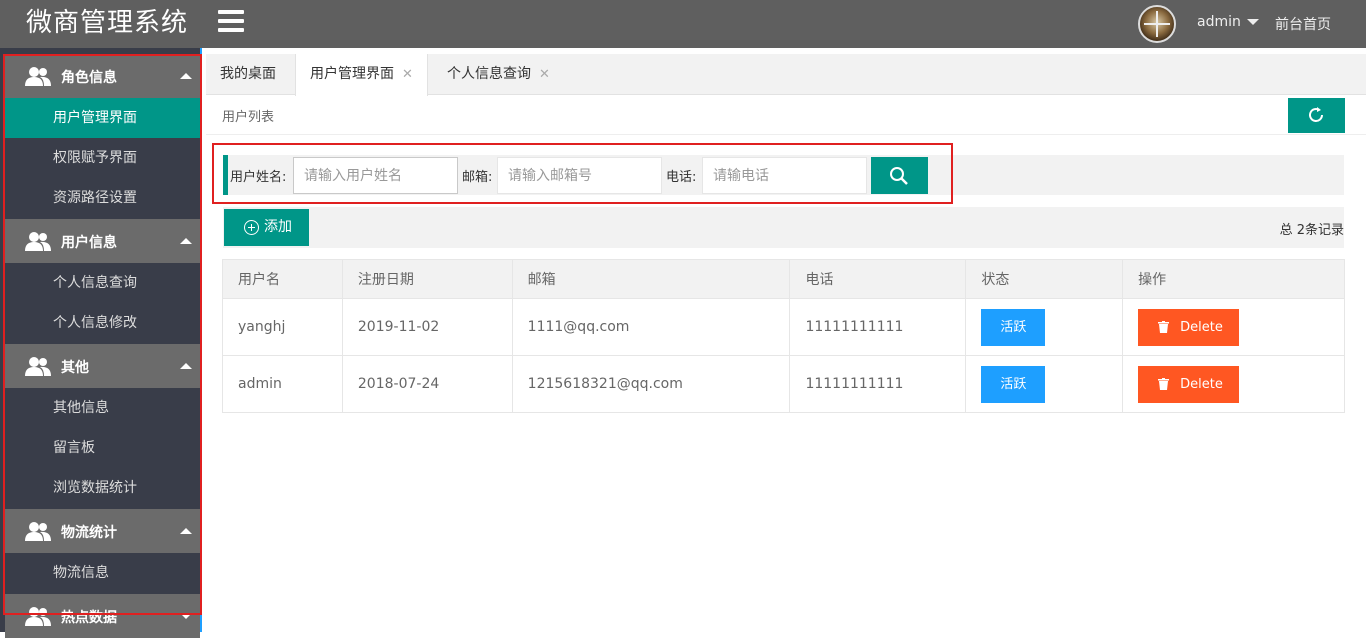  Describe the element at coordinates (783, 227) in the screenshot. I see `action-bar: 添加 总 2条记录` at that location.